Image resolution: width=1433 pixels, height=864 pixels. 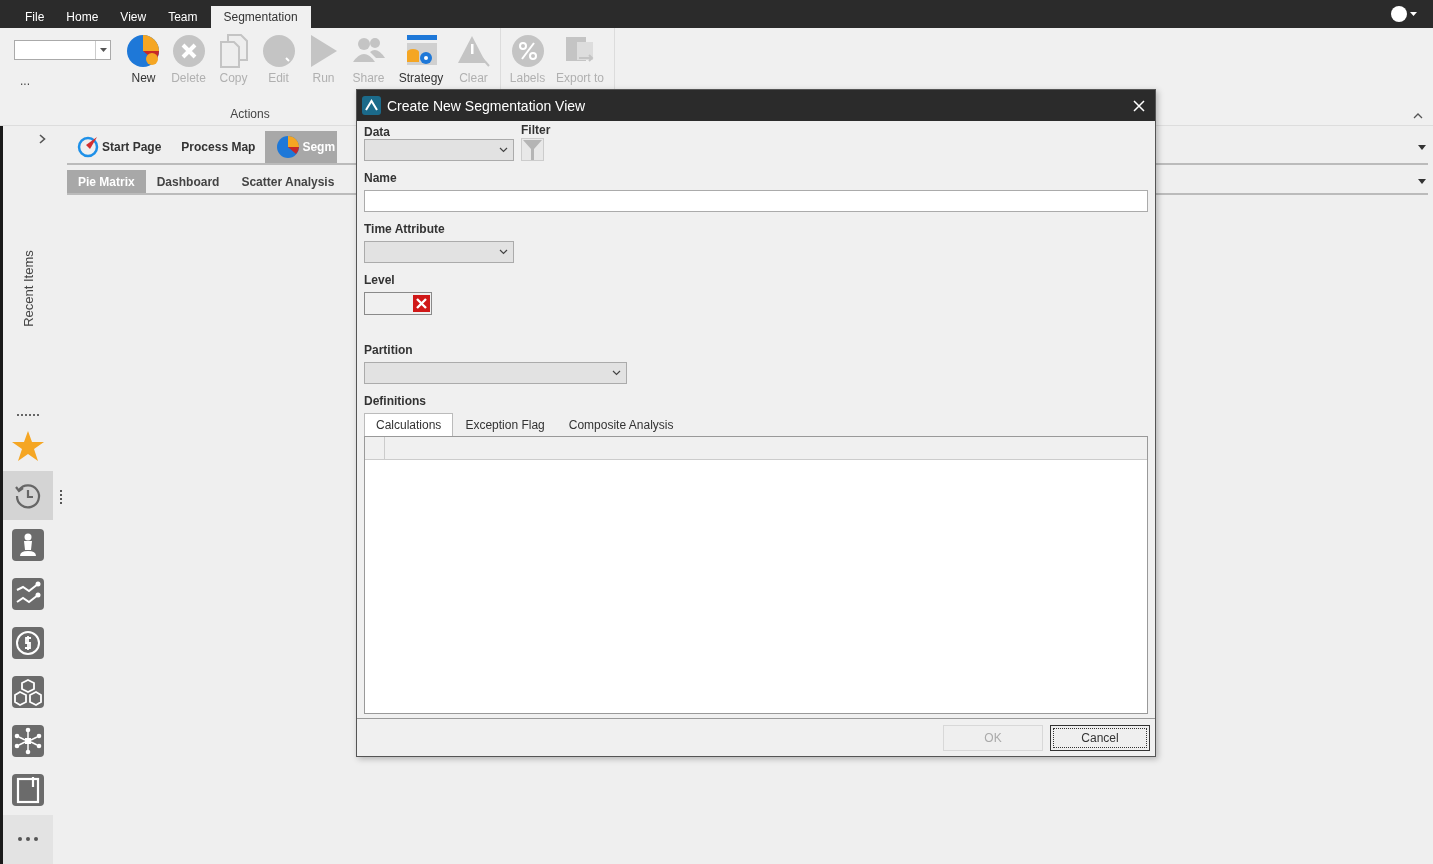 I want to click on analysis-tab: Scatter Analysis, so click(x=288, y=181).